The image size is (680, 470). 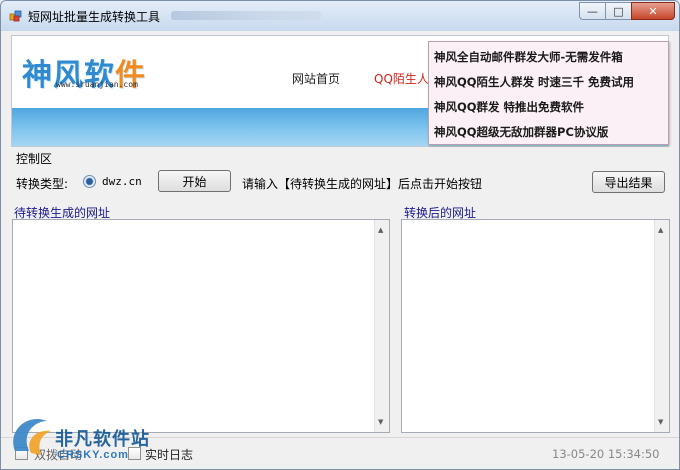 I want to click on ad-item-qq-group: 神风QQ群发 特推出免费软件, so click(x=551, y=107).